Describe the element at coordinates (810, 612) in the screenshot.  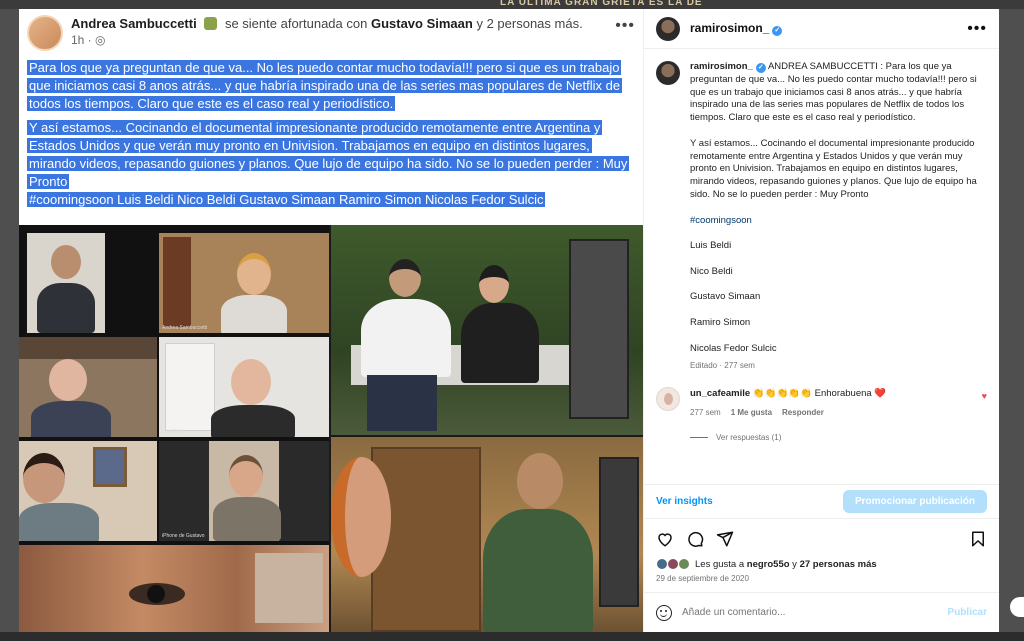
I see `comment-input` at that location.